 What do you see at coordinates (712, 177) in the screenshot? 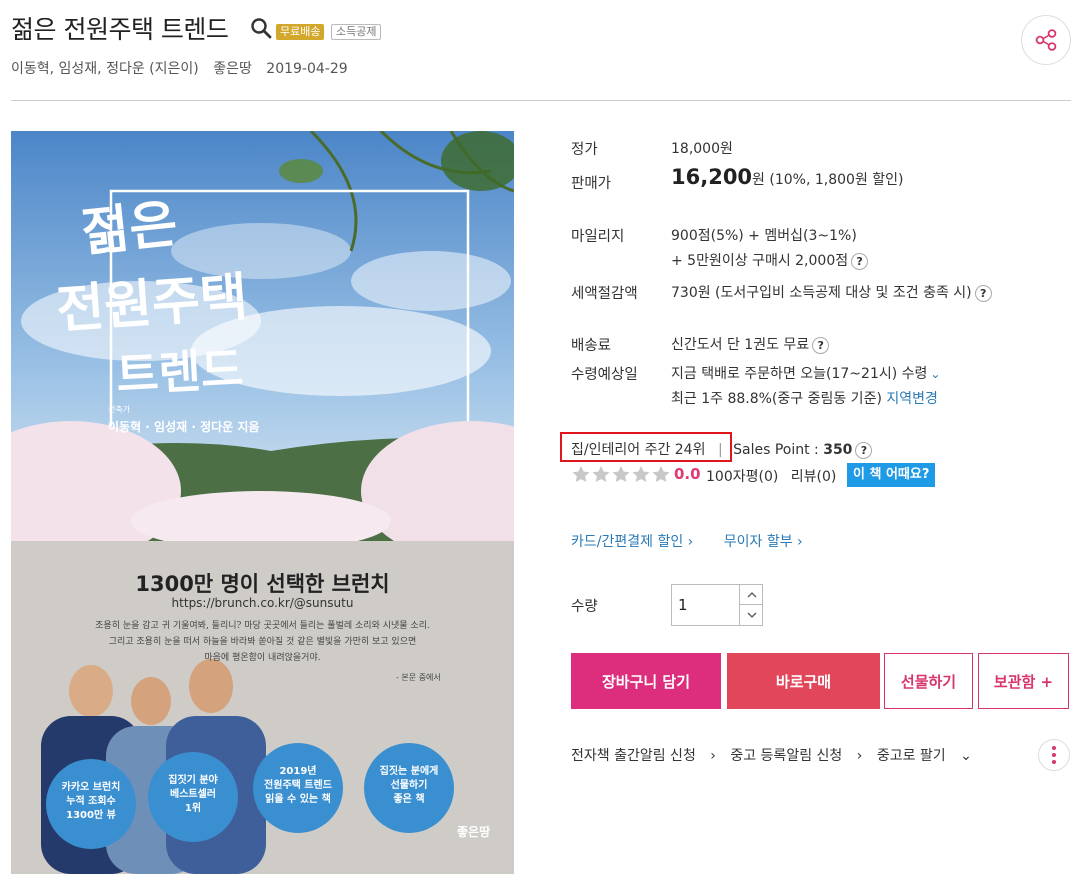
I see `sale-price-amount: 16,200` at bounding box center [712, 177].